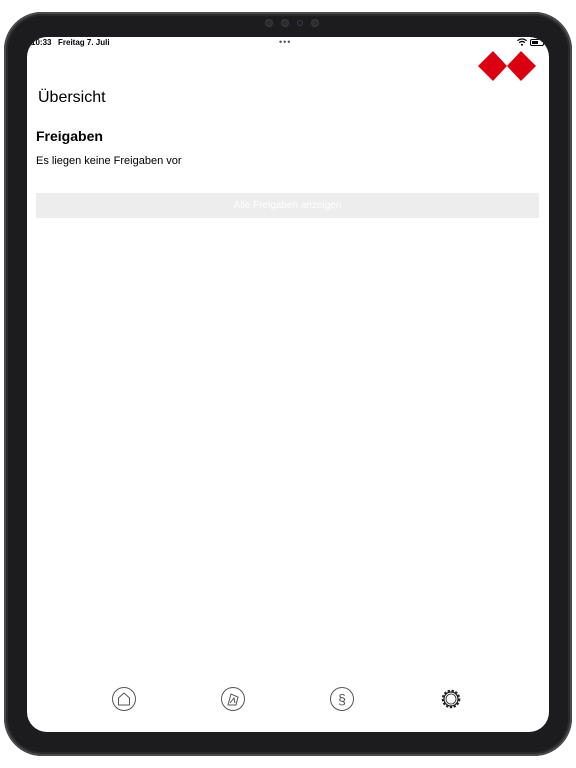  I want to click on document-sign-icon, so click(233, 699).